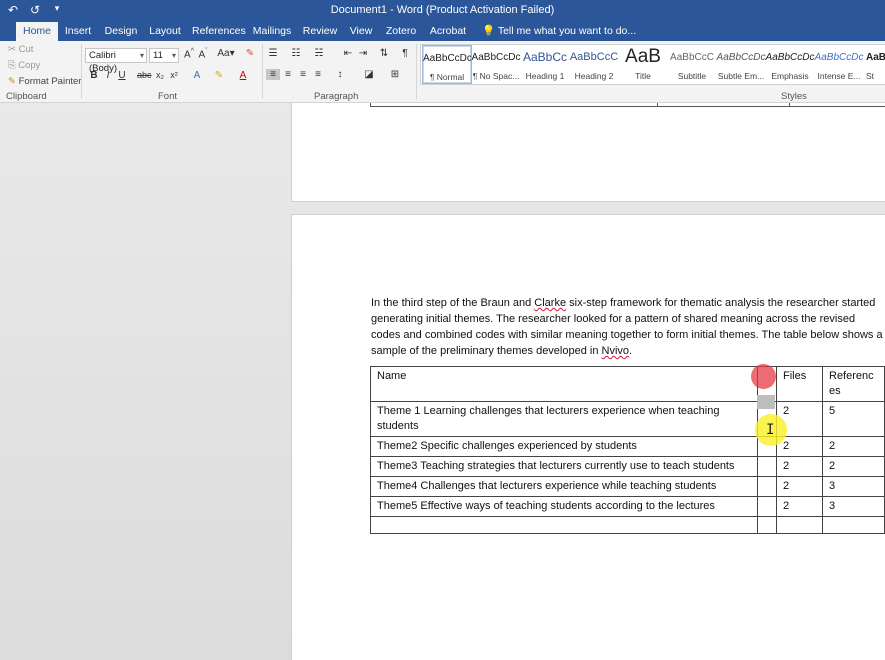 This screenshot has height=660, width=885. I want to click on style-emphasis: AaBbCcDc Emphasis, so click(790, 64).